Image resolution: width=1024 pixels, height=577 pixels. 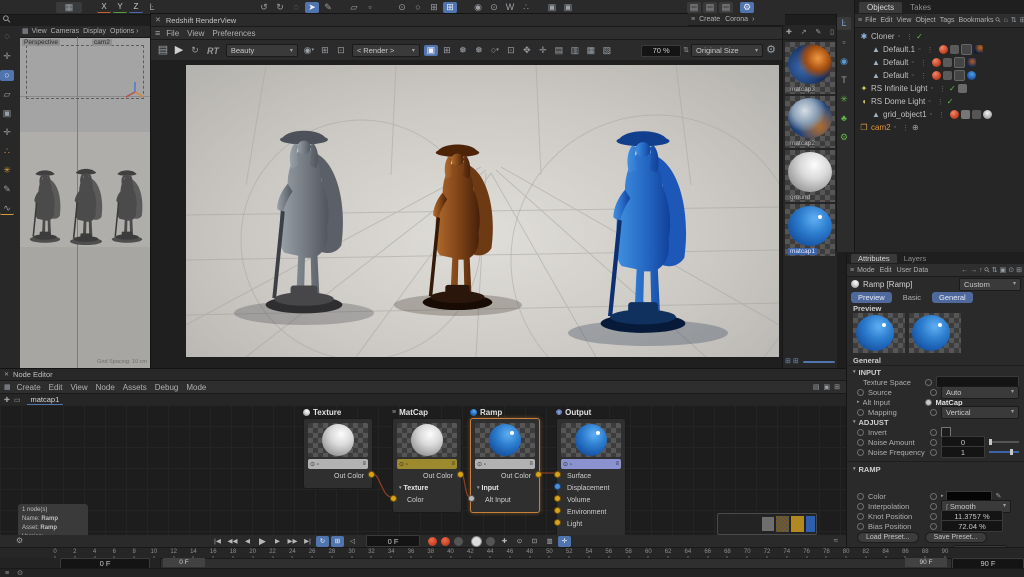 I want to click on button-preview: Preview, so click(x=871, y=297).